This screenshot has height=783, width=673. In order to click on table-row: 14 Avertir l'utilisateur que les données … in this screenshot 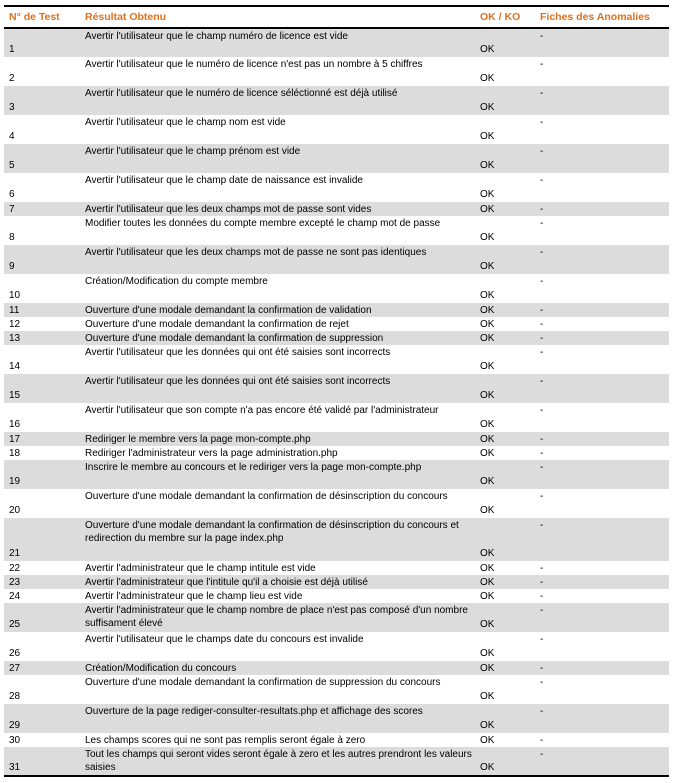, I will do `click(336, 359)`.